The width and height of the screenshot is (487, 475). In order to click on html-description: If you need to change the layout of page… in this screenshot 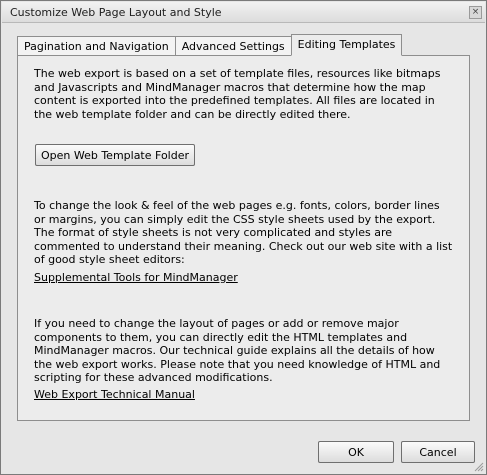, I will do `click(237, 350)`.